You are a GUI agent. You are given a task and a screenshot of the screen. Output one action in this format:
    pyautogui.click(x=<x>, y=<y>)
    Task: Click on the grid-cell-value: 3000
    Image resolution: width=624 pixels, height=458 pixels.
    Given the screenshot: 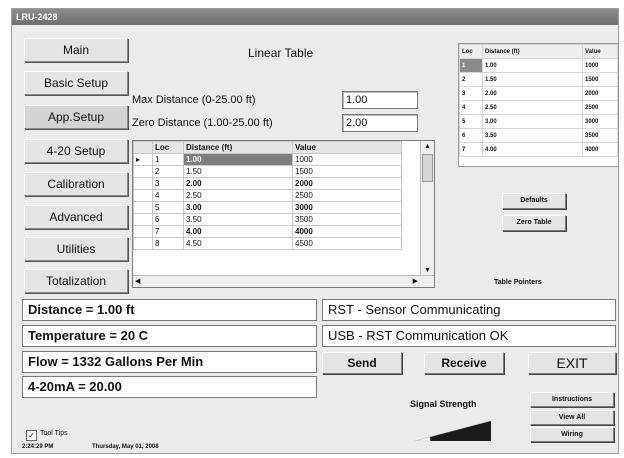 What is the action you would take?
    pyautogui.click(x=347, y=207)
    